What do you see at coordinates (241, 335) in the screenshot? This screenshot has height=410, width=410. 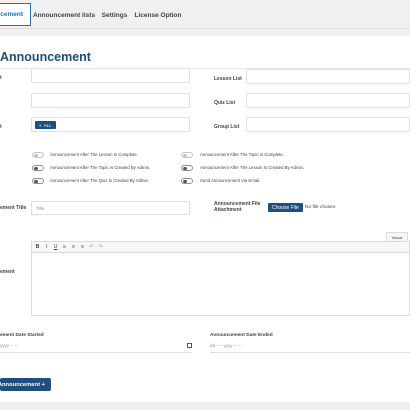 I see `end-date-label: Announcement Date Ended` at bounding box center [241, 335].